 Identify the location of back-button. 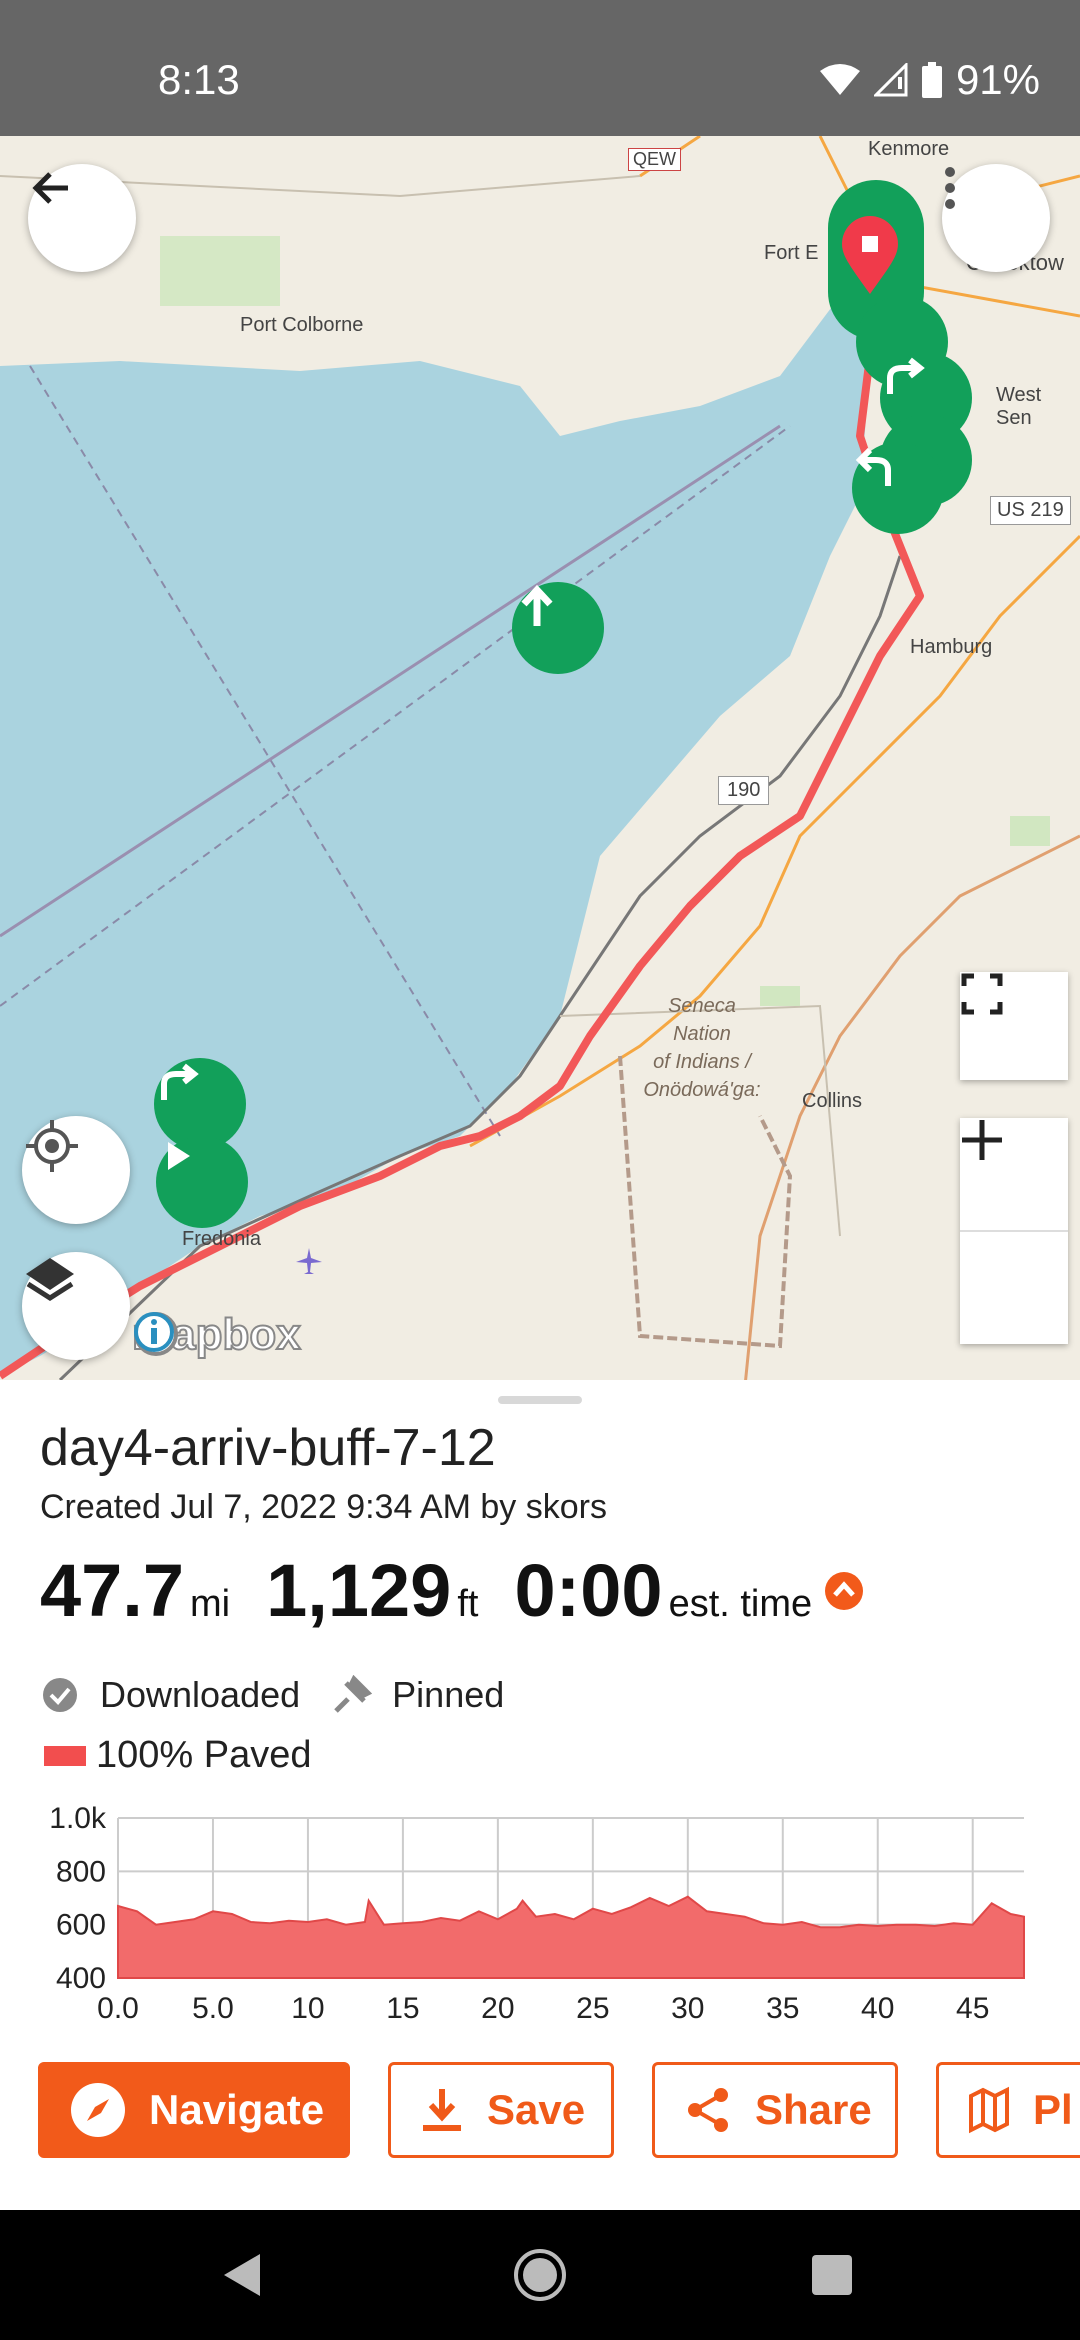
(82, 218).